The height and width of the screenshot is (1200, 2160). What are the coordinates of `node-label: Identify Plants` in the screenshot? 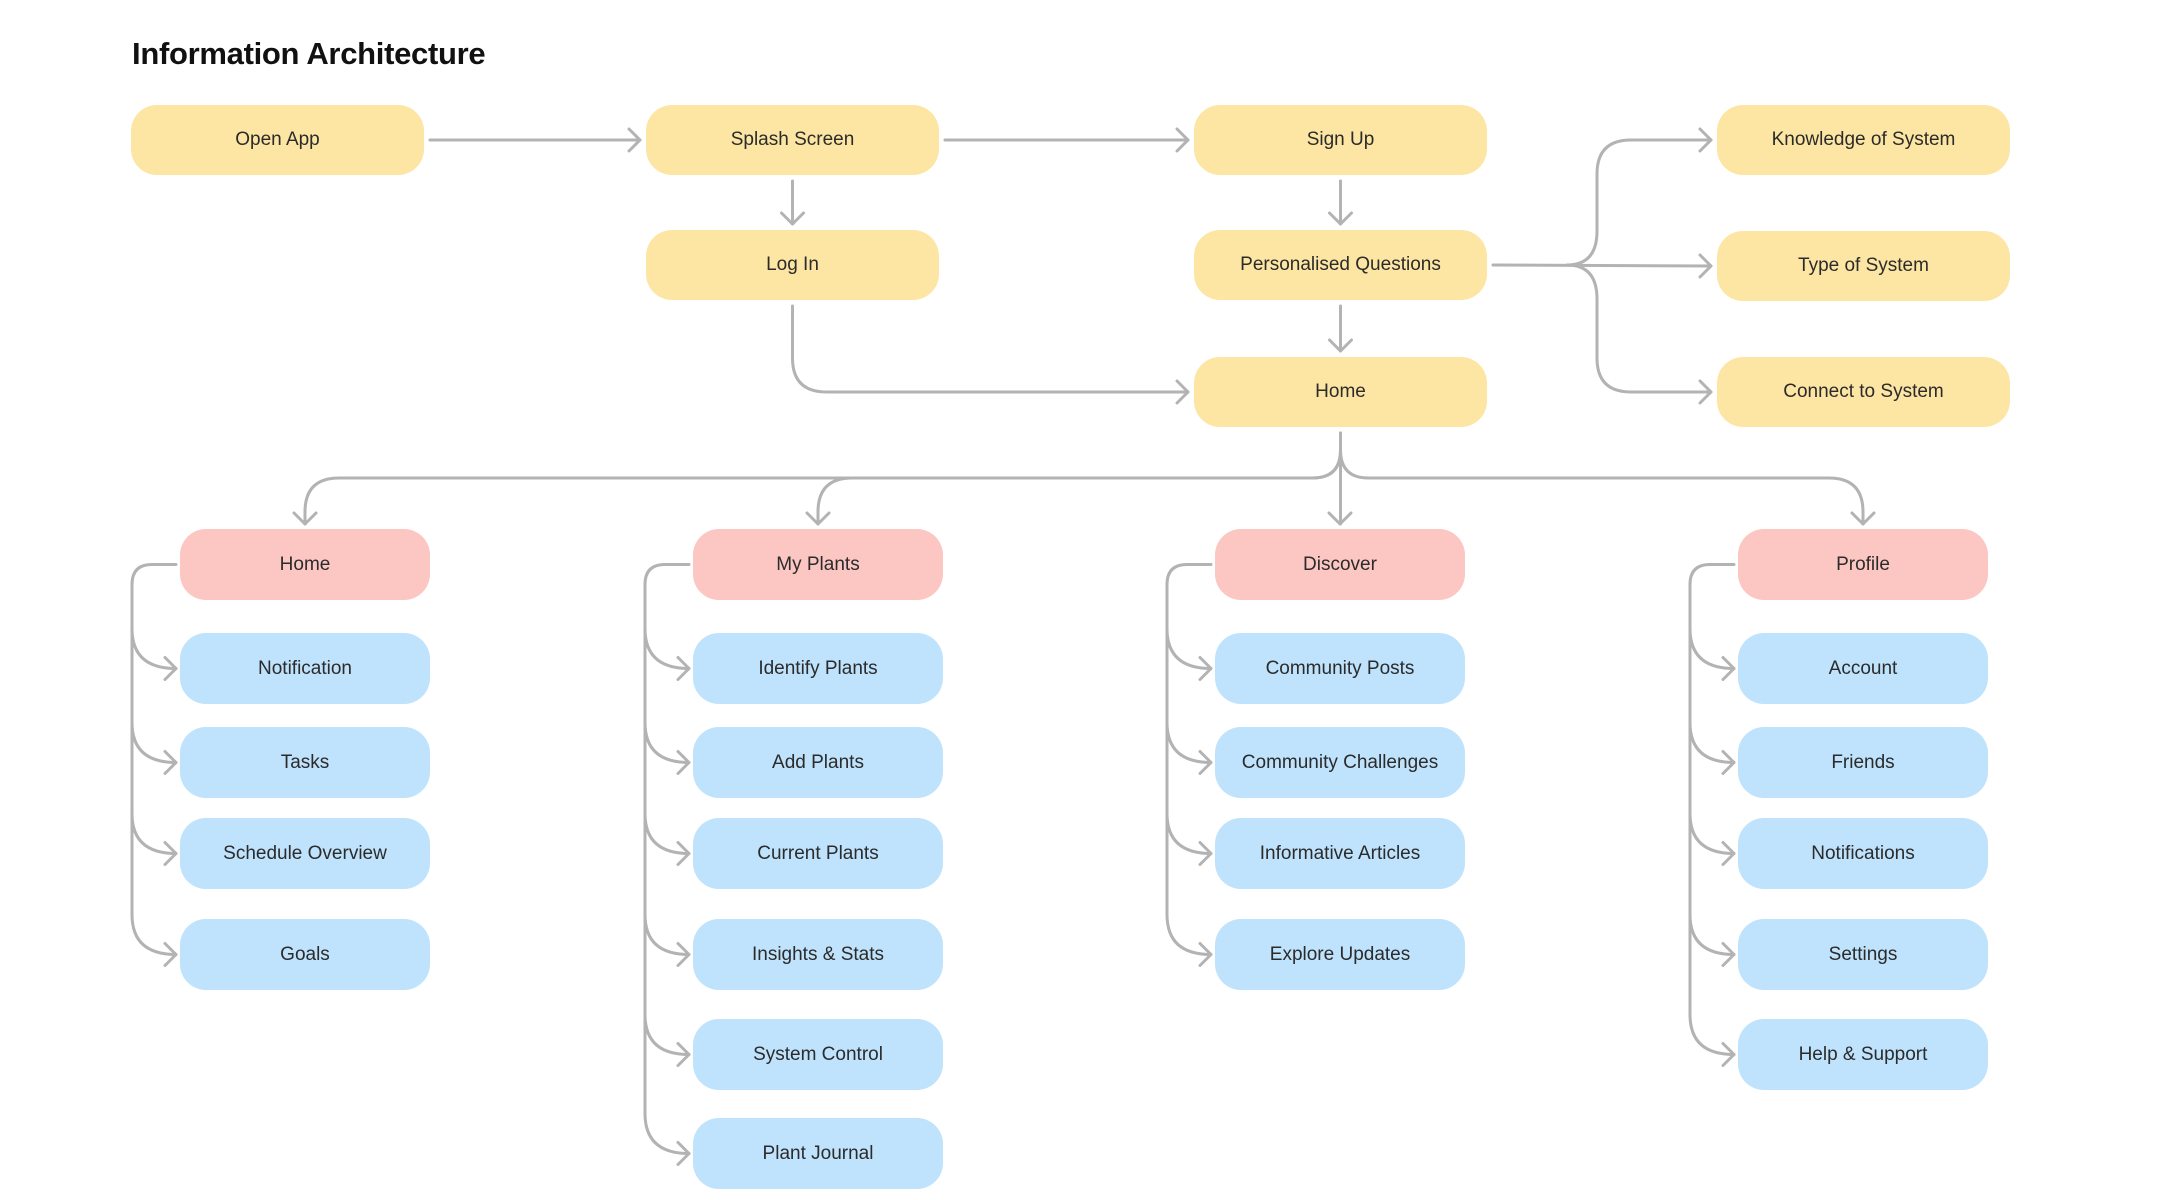 It's located at (818, 668).